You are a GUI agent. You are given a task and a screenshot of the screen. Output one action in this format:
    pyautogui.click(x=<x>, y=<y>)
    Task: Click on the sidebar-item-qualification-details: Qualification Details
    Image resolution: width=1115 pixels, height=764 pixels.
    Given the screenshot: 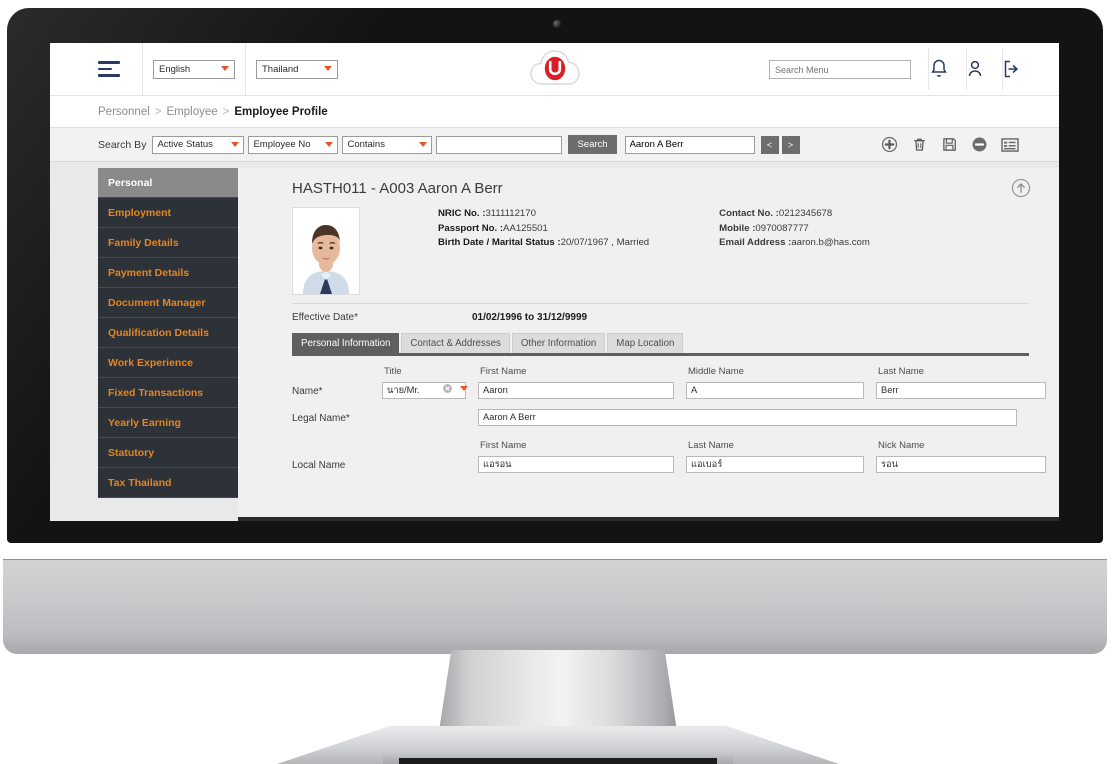 What is the action you would take?
    pyautogui.click(x=168, y=333)
    